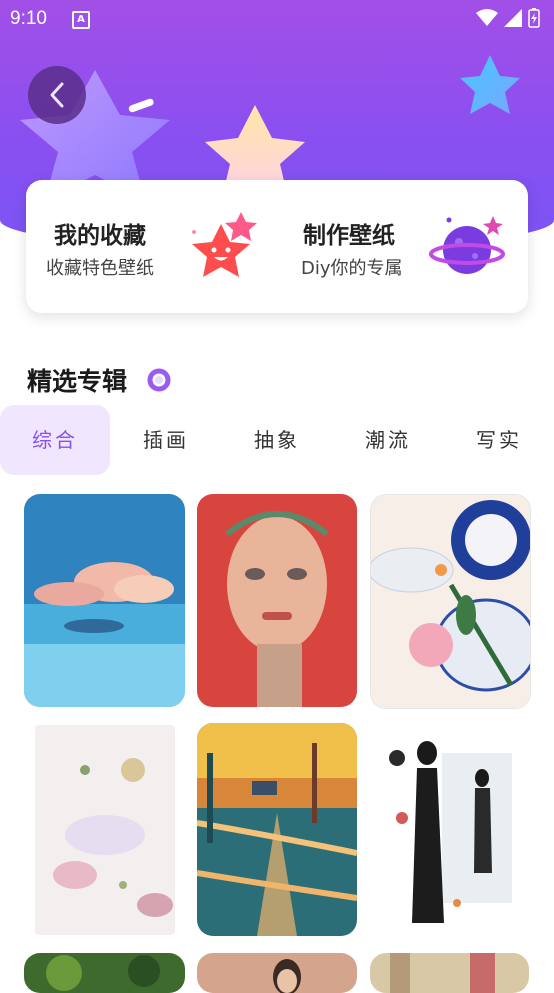 This screenshot has width=554, height=993. Describe the element at coordinates (224, 244) in the screenshot. I see `star-face-icon` at that location.